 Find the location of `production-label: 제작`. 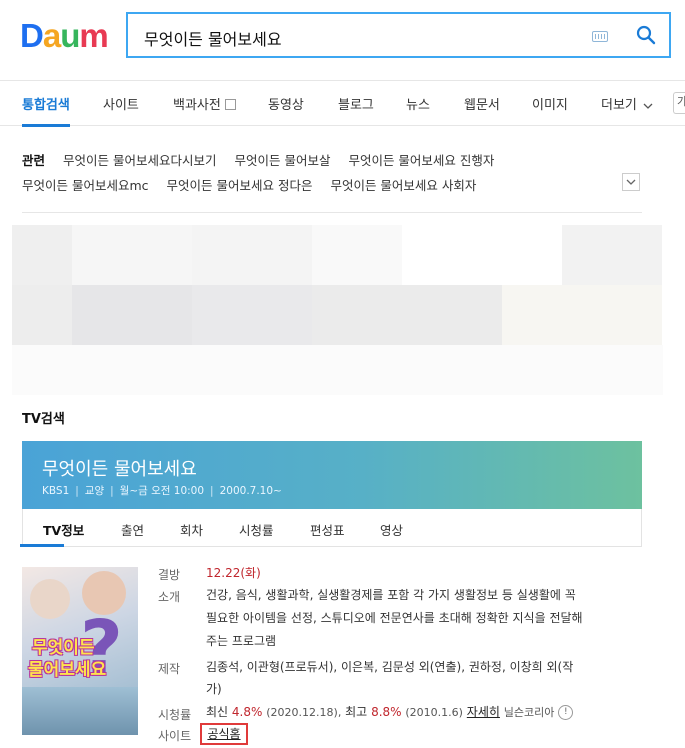

production-label: 제작 is located at coordinates (169, 669).